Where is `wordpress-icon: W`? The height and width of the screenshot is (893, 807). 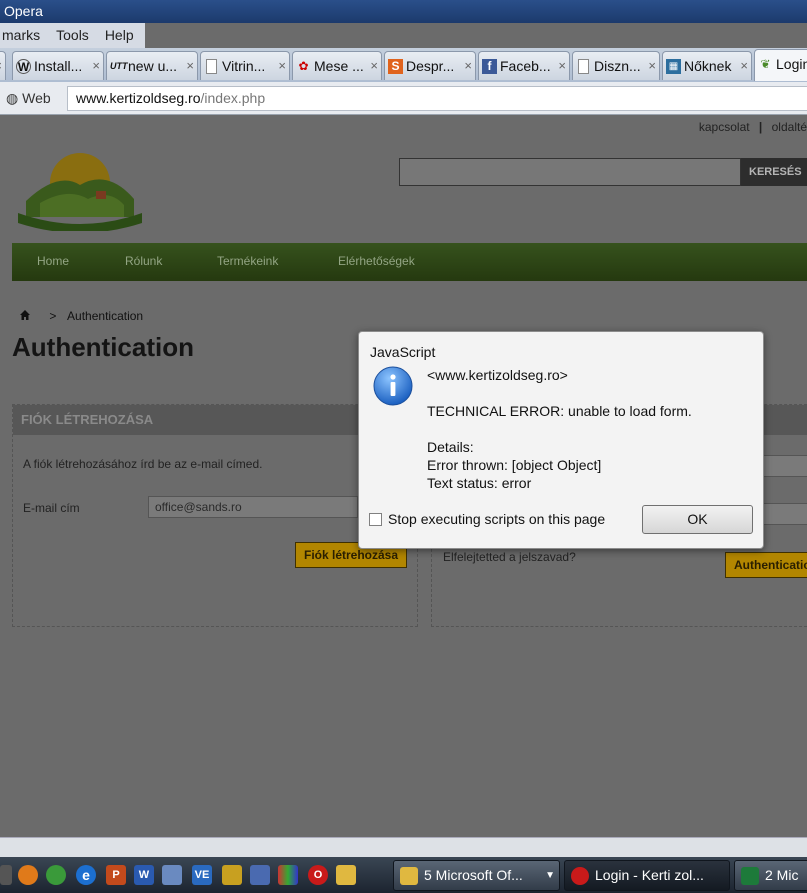 wordpress-icon: W is located at coordinates (23, 66).